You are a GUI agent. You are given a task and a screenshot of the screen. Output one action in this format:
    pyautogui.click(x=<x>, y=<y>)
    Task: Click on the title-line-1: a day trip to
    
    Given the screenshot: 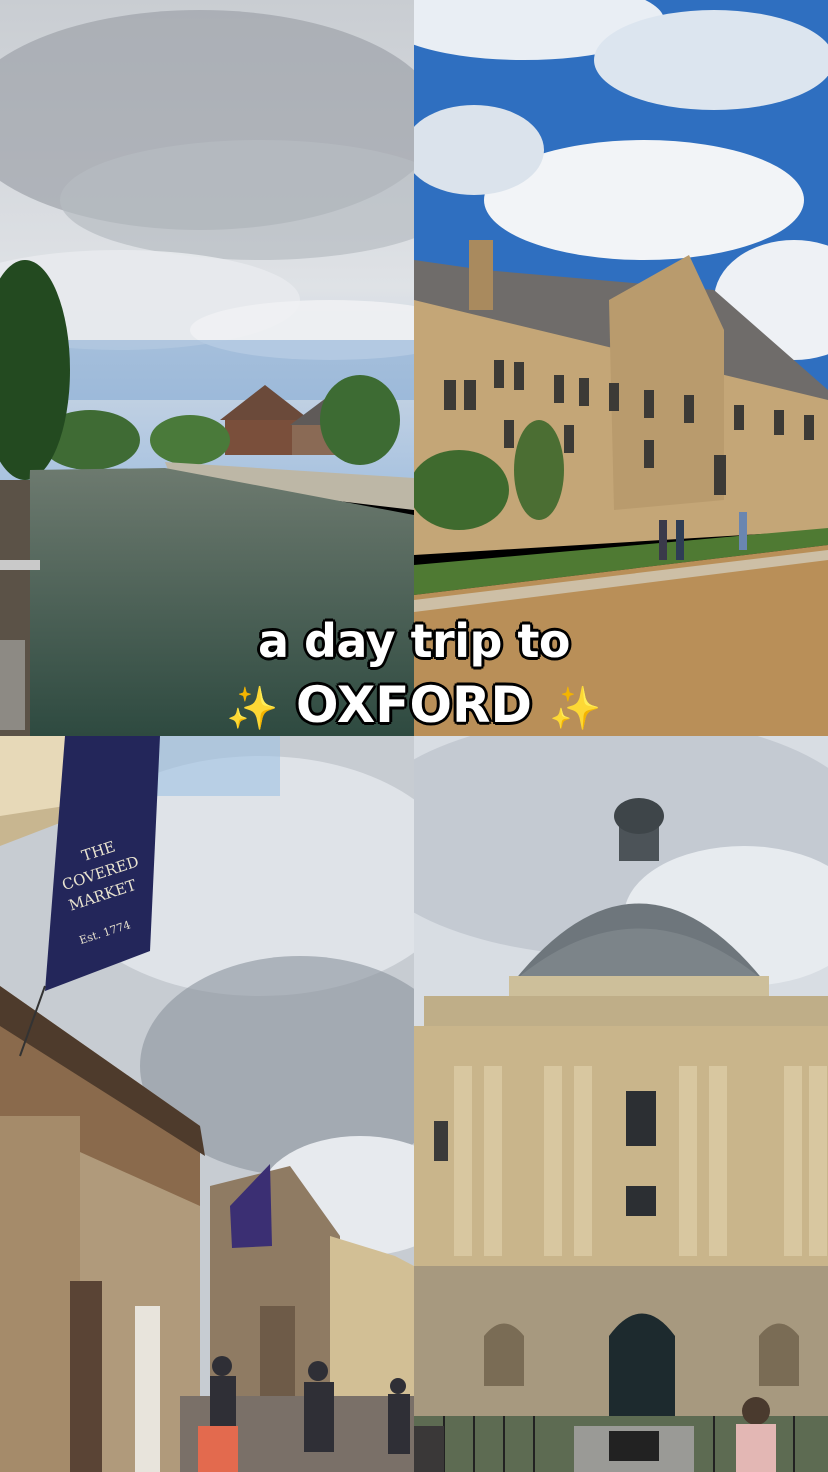 What is the action you would take?
    pyautogui.click(x=414, y=641)
    